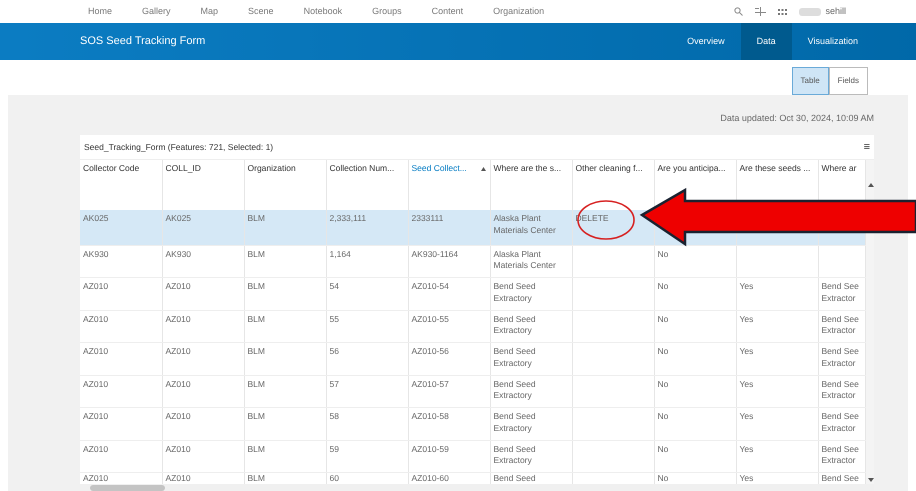  I want to click on tab: Overview, so click(706, 41).